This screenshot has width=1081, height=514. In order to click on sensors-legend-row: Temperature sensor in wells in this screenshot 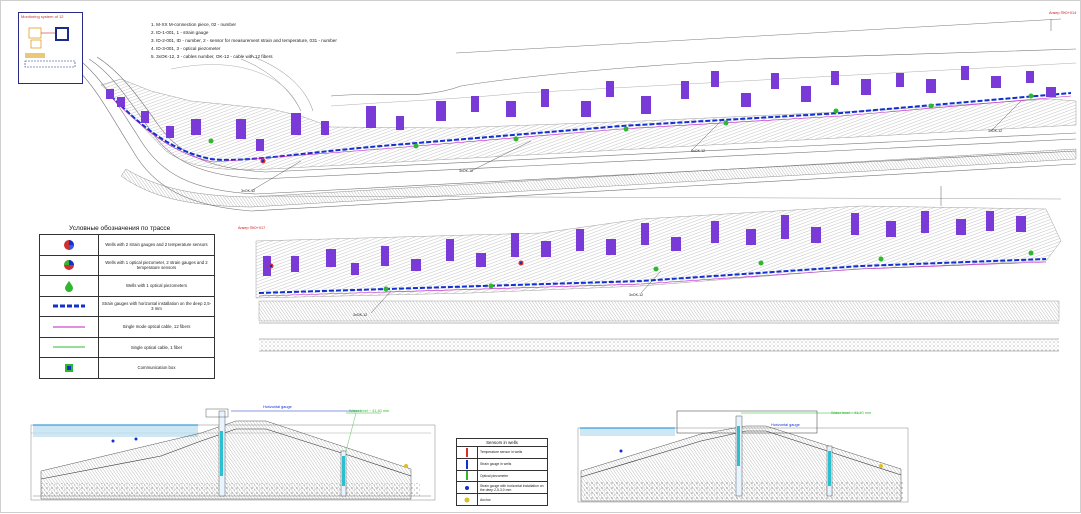, I will do `click(502, 453)`.